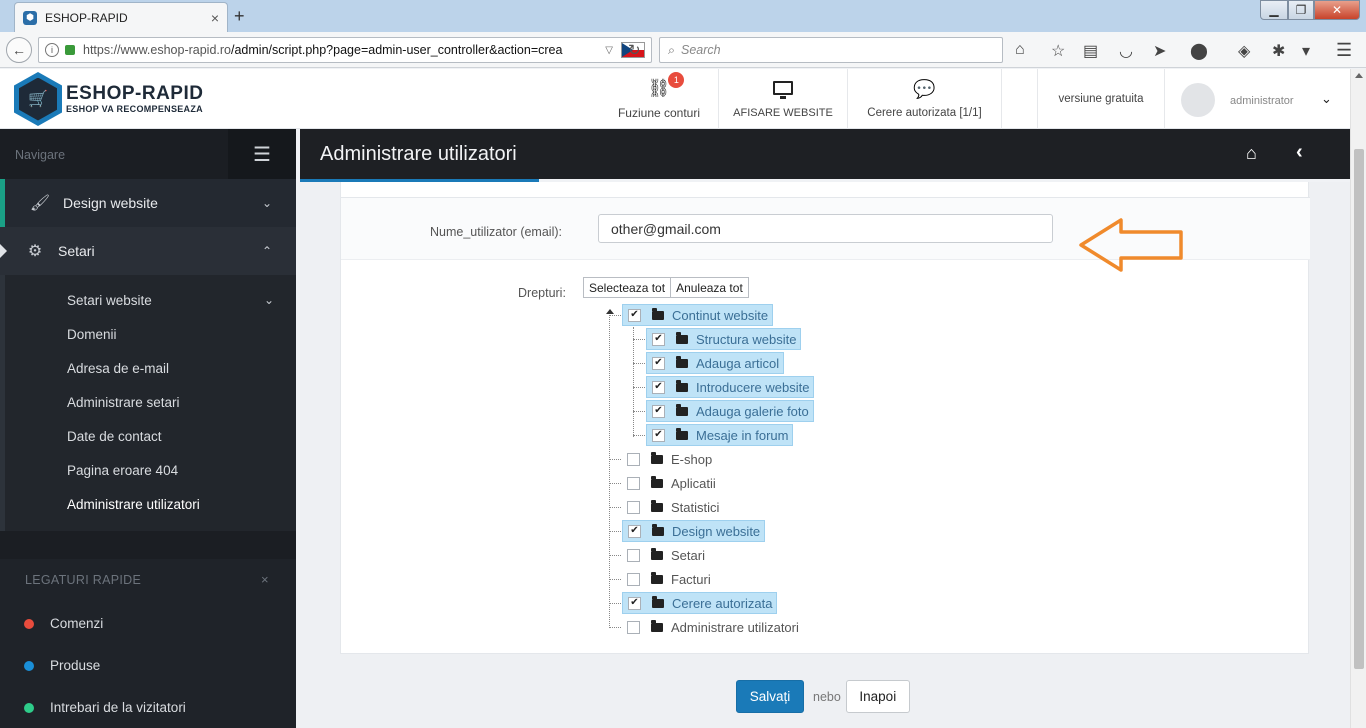  Describe the element at coordinates (76, 251) in the screenshot. I see `sidebar-item-label: Setari` at that location.